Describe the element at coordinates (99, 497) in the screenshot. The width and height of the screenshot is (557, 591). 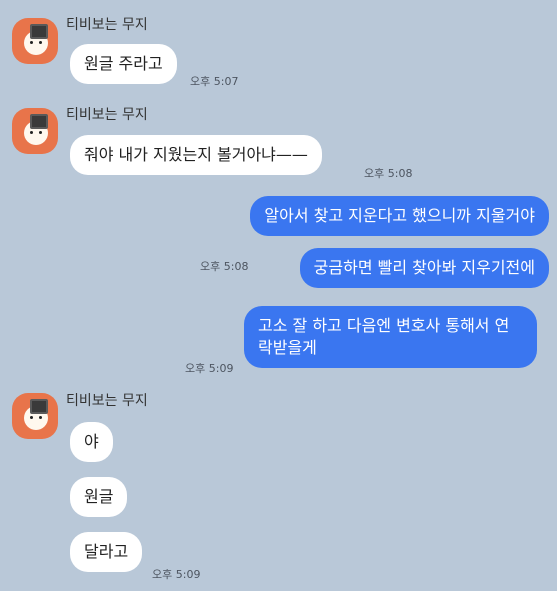
I see `message-bubble-incoming: 원글` at that location.